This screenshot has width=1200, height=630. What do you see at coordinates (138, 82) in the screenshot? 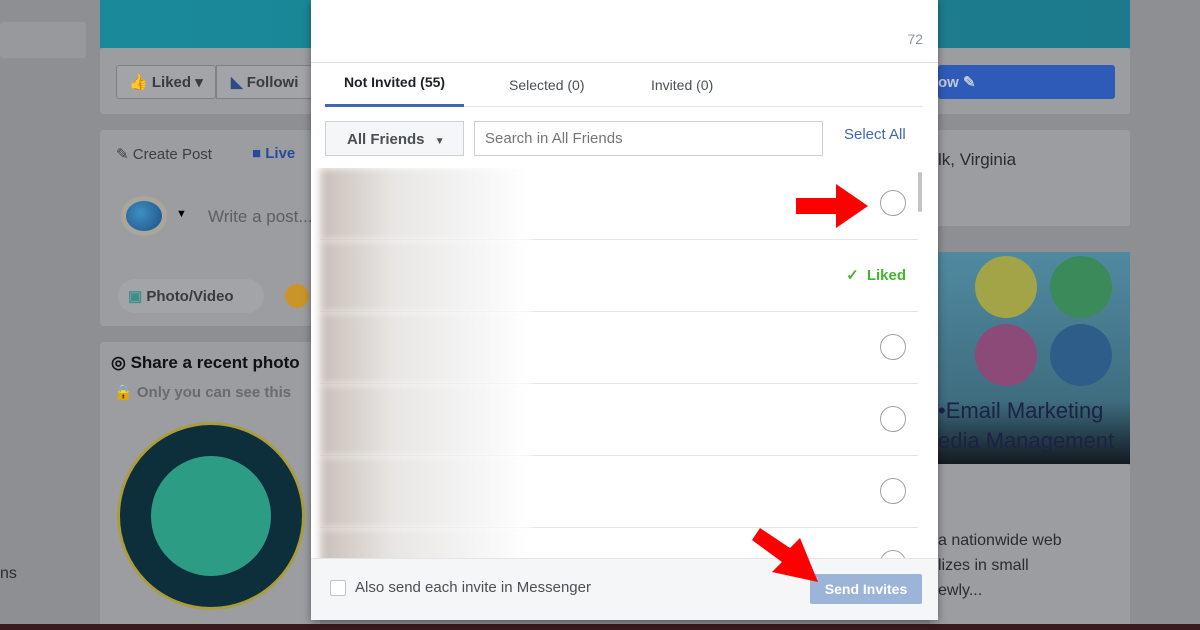
I see `thumbs-up-icon: 👍` at bounding box center [138, 82].